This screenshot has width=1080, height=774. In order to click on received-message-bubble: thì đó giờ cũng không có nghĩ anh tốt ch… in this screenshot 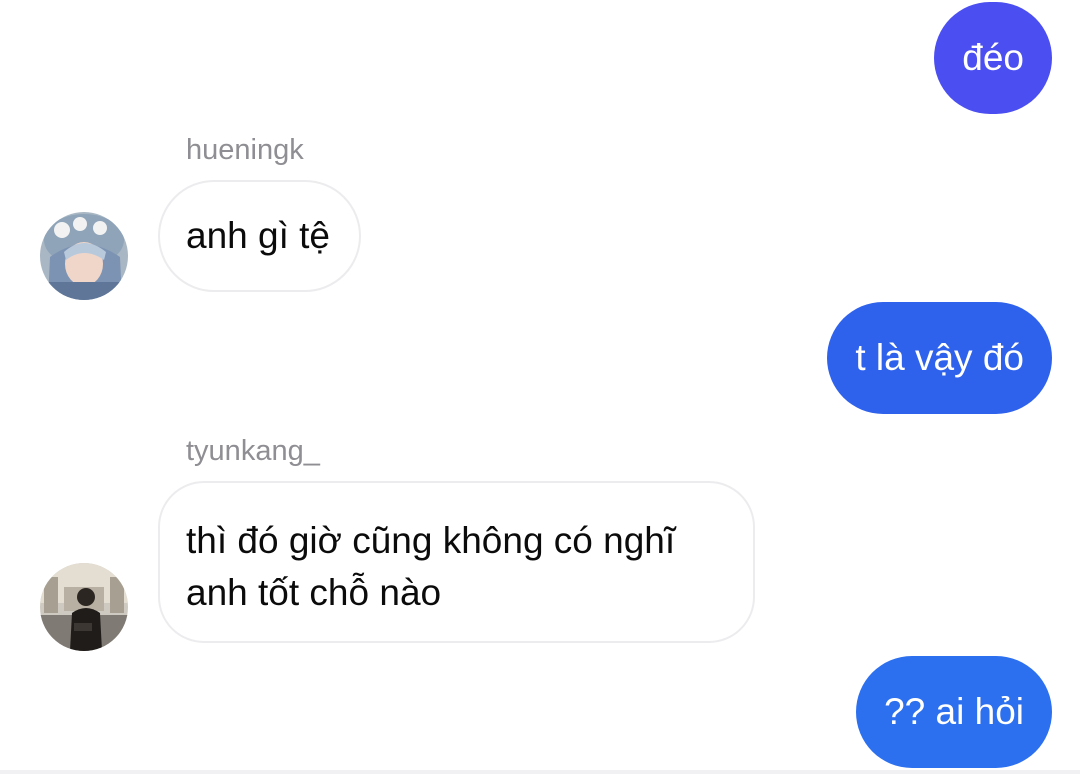, I will do `click(456, 562)`.